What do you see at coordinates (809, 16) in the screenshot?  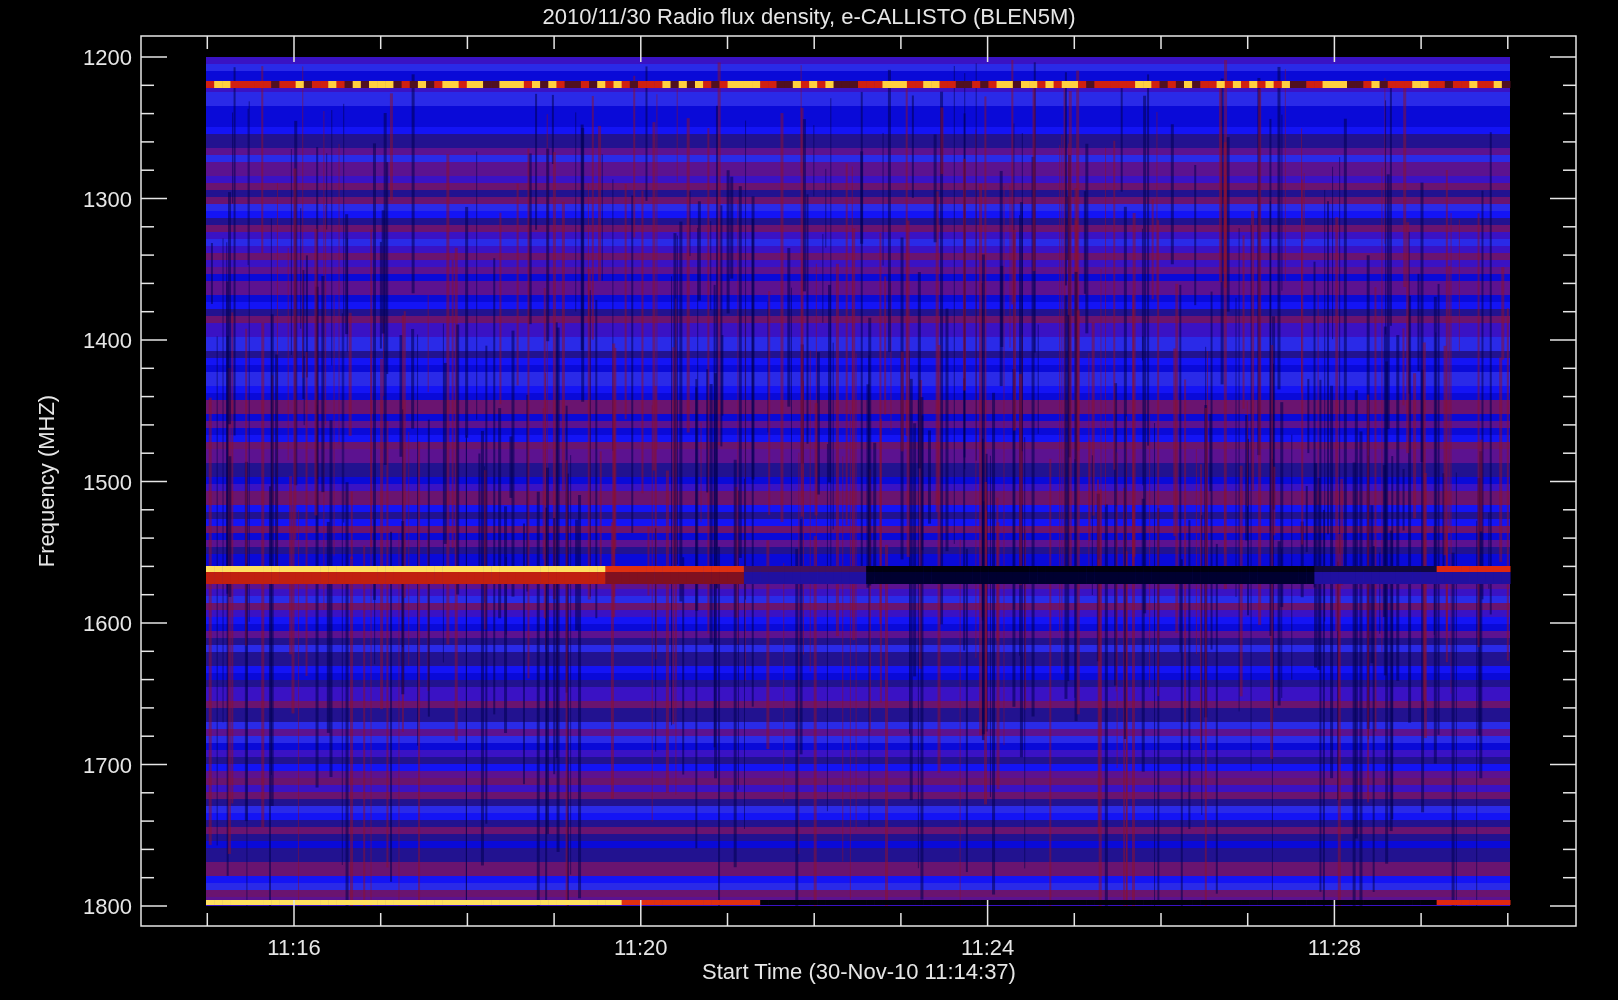 I see `chart-title: 2010/11/30 Radio flux density, e-CALLISTO (BLEN5M)` at bounding box center [809, 16].